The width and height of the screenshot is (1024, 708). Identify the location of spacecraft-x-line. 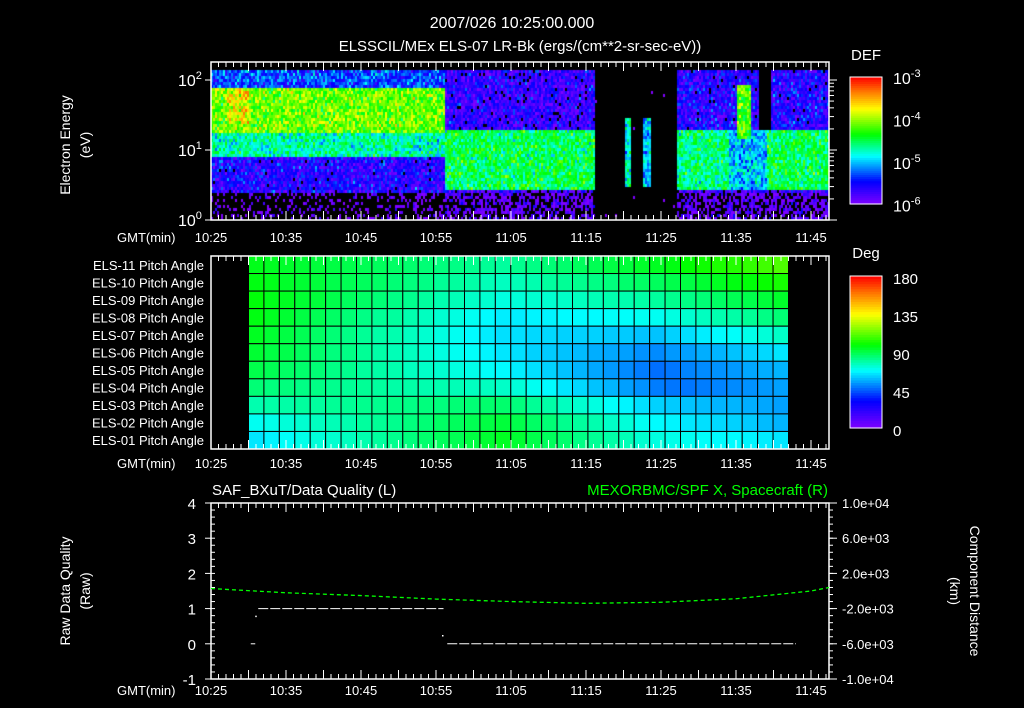
(520, 595).